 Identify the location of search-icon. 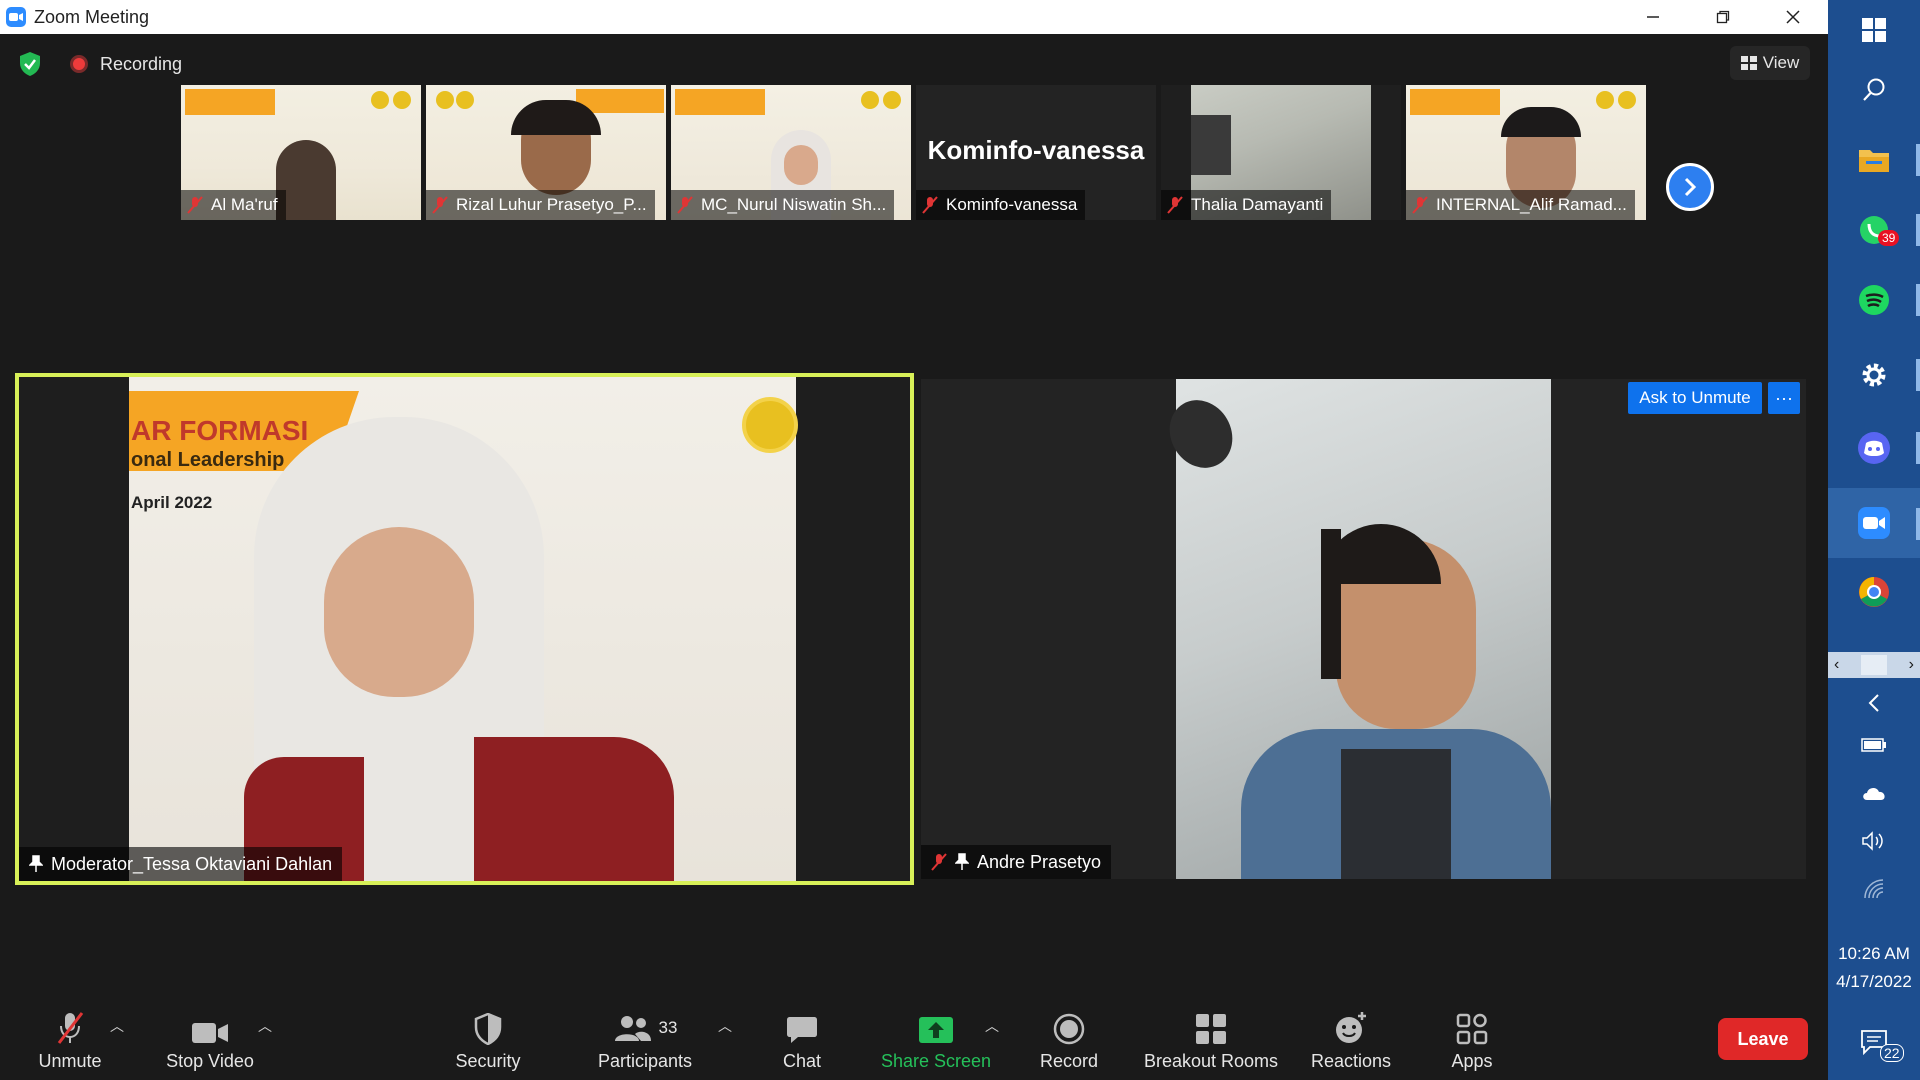
(1874, 89).